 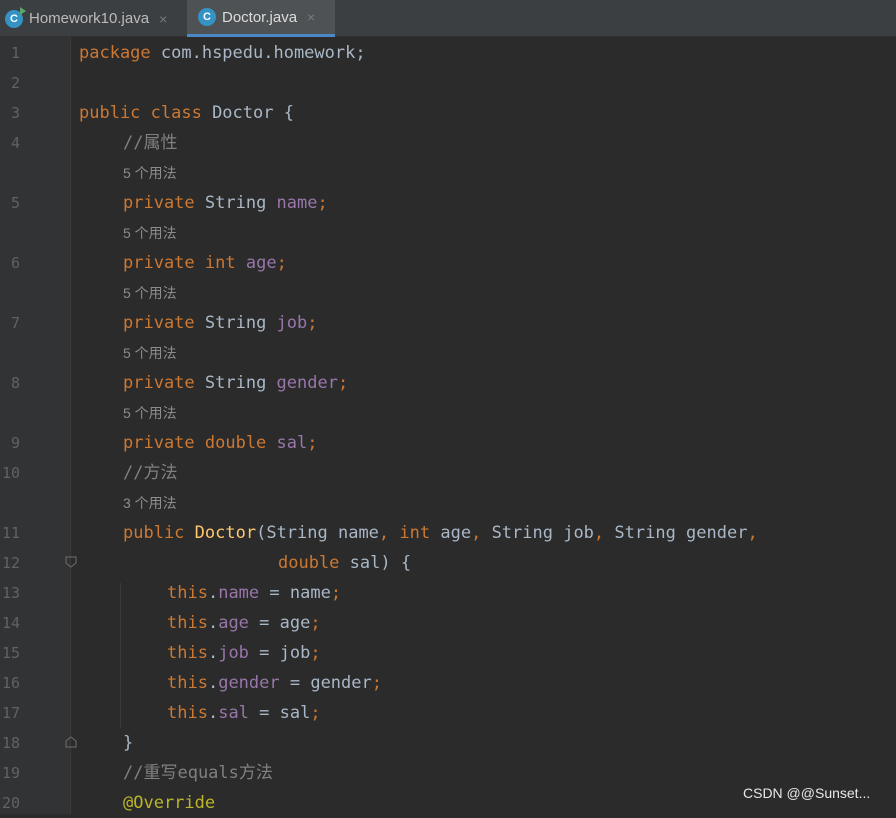 What do you see at coordinates (15, 383) in the screenshot?
I see `line-number: 8` at bounding box center [15, 383].